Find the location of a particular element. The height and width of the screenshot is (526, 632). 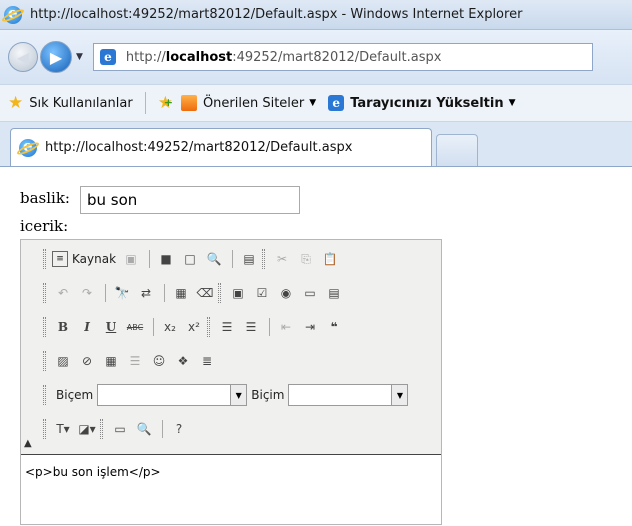

select-all-icon: ▦ is located at coordinates (181, 293).